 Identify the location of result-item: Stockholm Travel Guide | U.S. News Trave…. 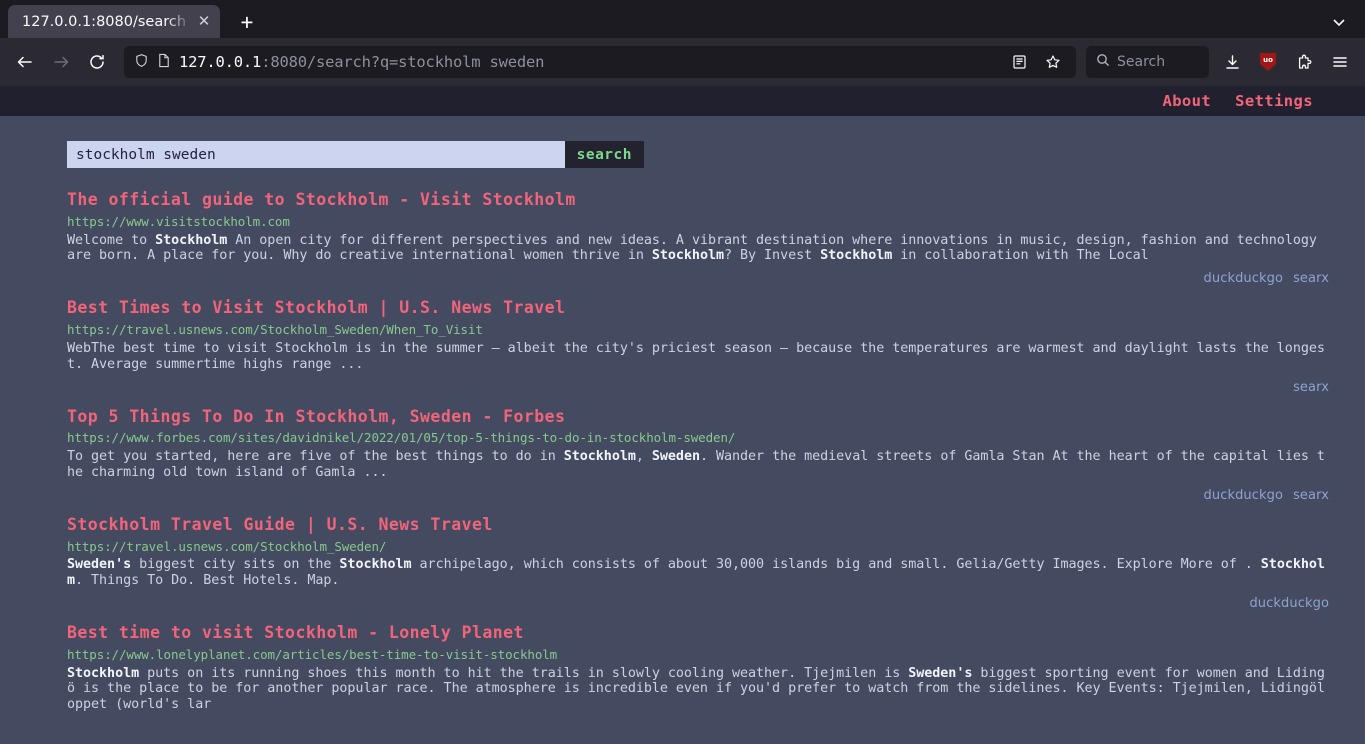
(698, 562).